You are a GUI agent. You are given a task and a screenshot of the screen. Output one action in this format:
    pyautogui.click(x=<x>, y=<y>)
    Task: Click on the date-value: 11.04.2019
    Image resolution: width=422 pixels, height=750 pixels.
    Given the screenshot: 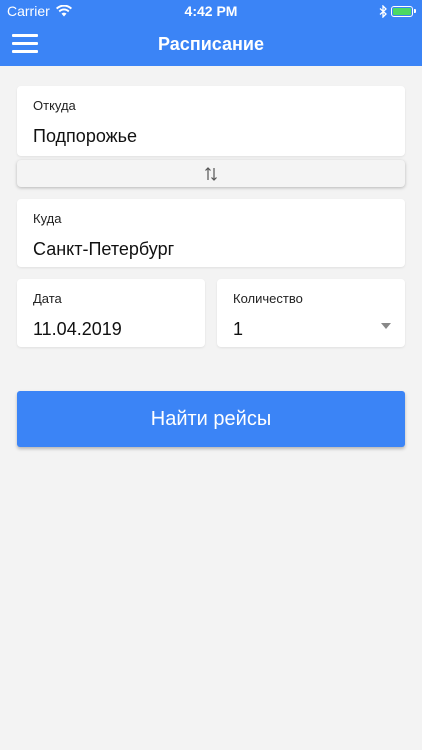 What is the action you would take?
    pyautogui.click(x=77, y=329)
    